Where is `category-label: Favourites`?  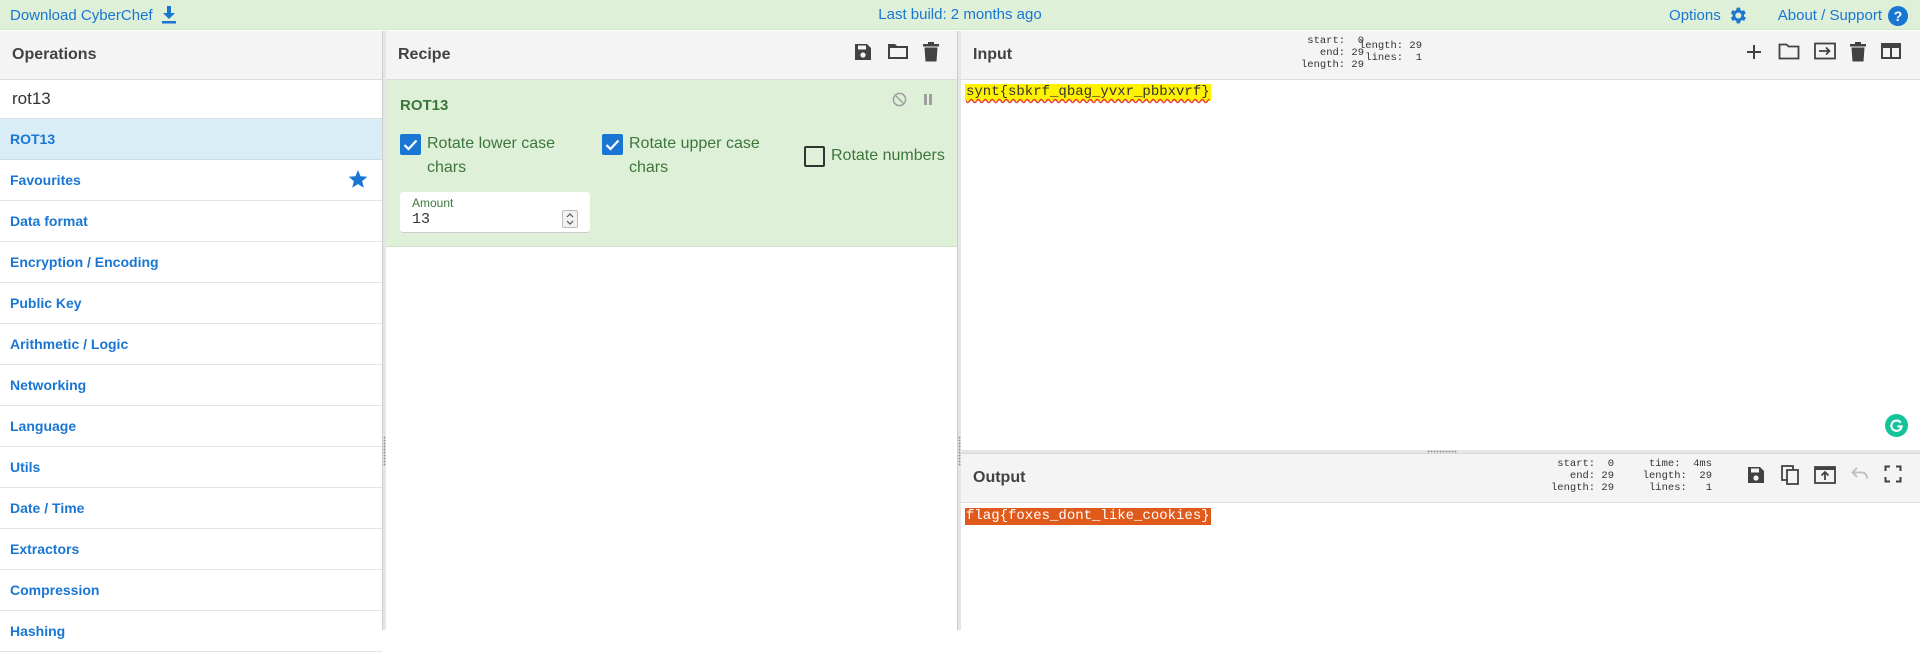
category-label: Favourites is located at coordinates (45, 180).